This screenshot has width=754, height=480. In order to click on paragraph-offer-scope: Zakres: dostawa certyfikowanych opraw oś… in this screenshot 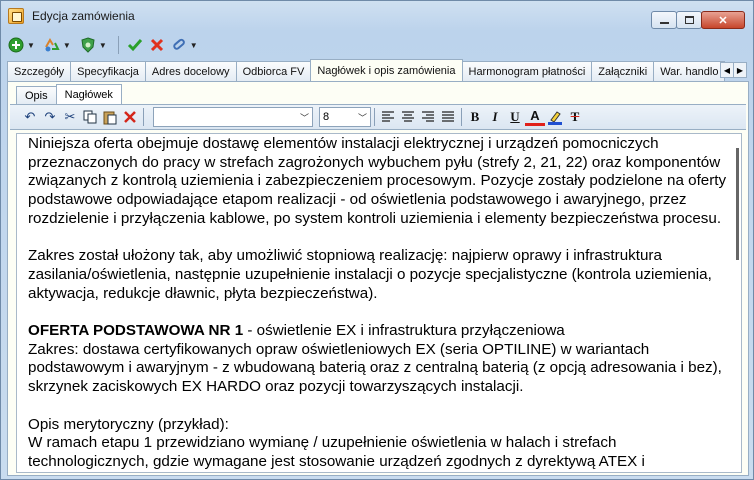, I will do `click(375, 368)`.